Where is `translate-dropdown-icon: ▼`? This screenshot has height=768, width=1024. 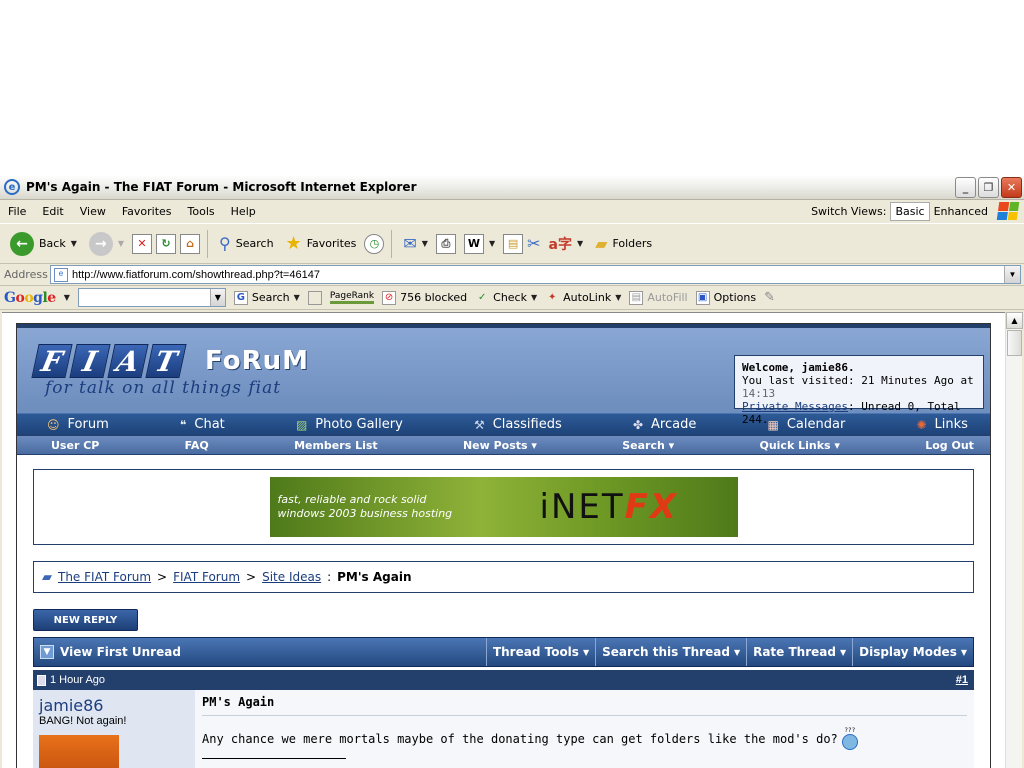 translate-dropdown-icon: ▼ is located at coordinates (580, 243).